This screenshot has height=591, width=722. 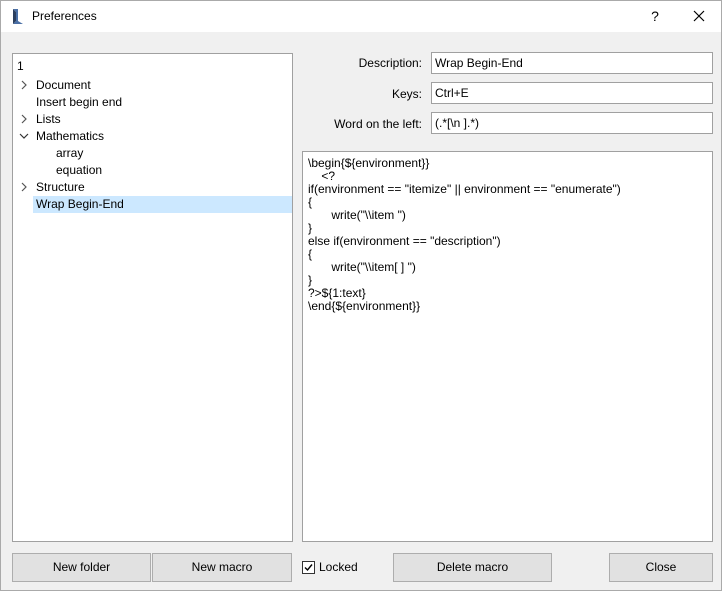 What do you see at coordinates (572, 123) in the screenshot?
I see `word-on-the-left-field: (.*[\n ].*)` at bounding box center [572, 123].